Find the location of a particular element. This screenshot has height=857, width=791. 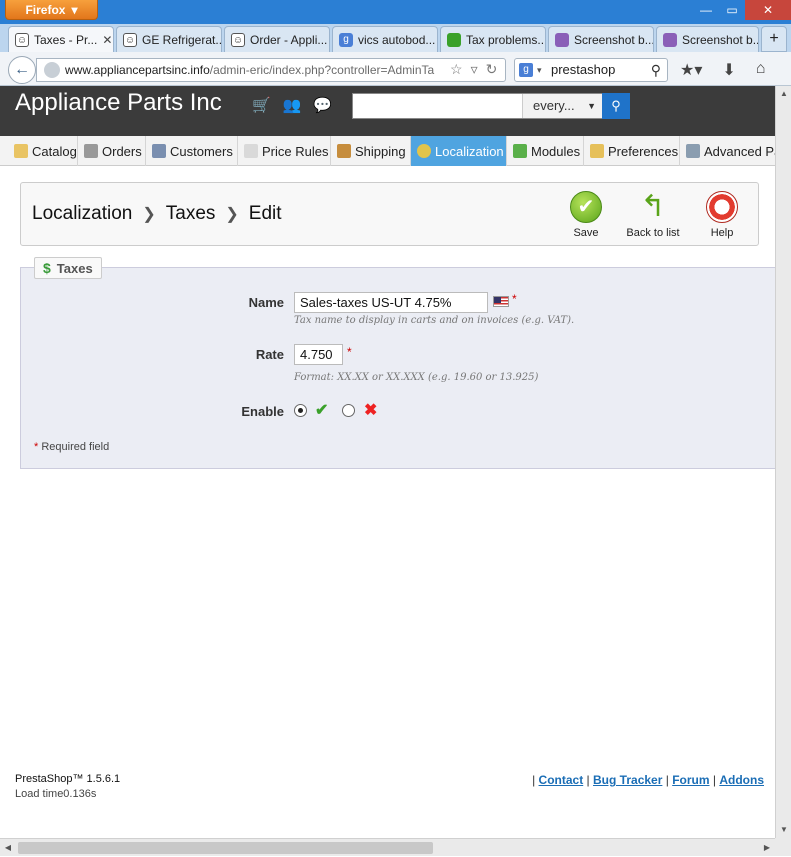

footer-link-addons: Addons is located at coordinates (741, 780).